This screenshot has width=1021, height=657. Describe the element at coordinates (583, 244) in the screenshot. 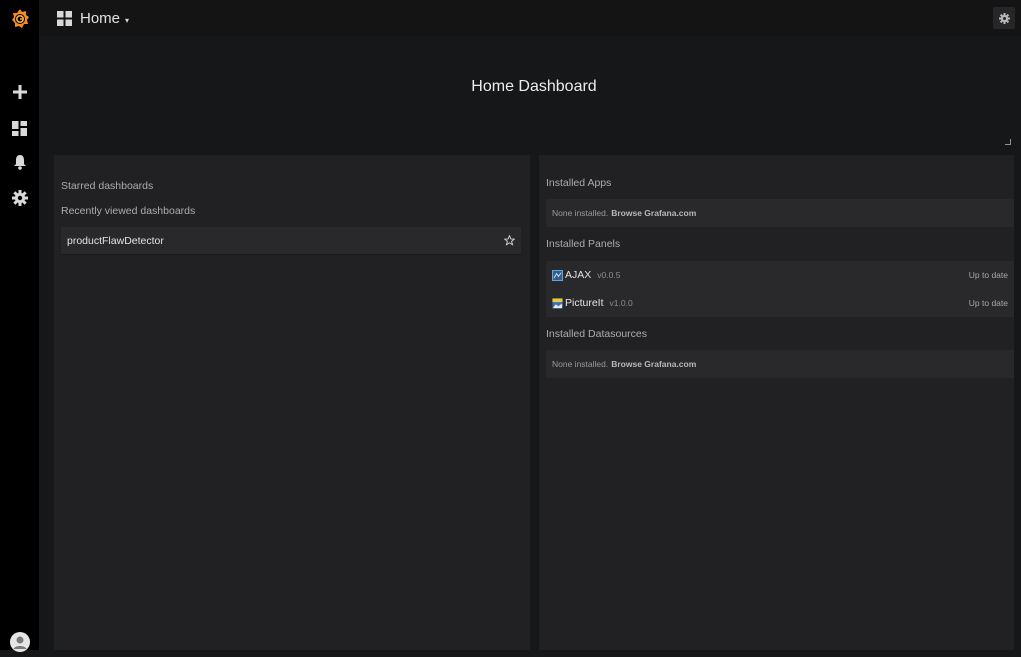

I see `installed-panels-heading: Installed Panels` at that location.